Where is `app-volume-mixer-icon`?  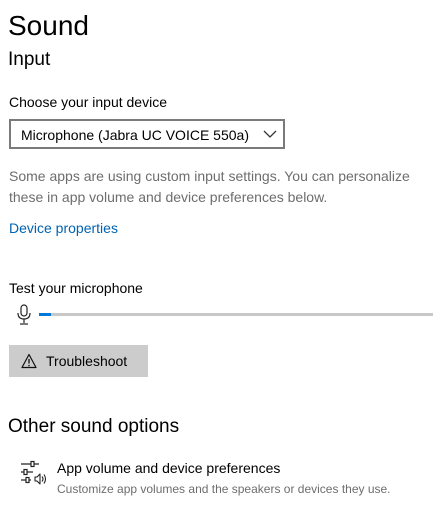 app-volume-mixer-icon is located at coordinates (34, 472).